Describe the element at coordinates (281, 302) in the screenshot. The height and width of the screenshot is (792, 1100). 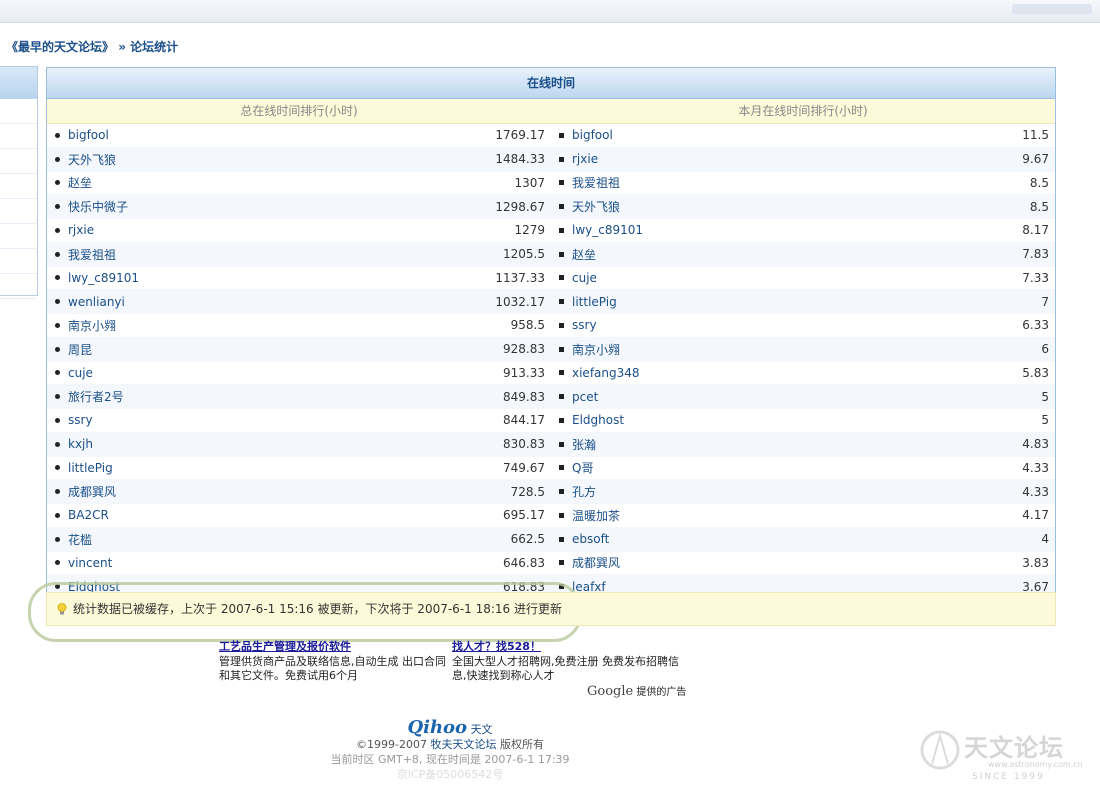
I see `member-name-link: wenlianyi` at that location.